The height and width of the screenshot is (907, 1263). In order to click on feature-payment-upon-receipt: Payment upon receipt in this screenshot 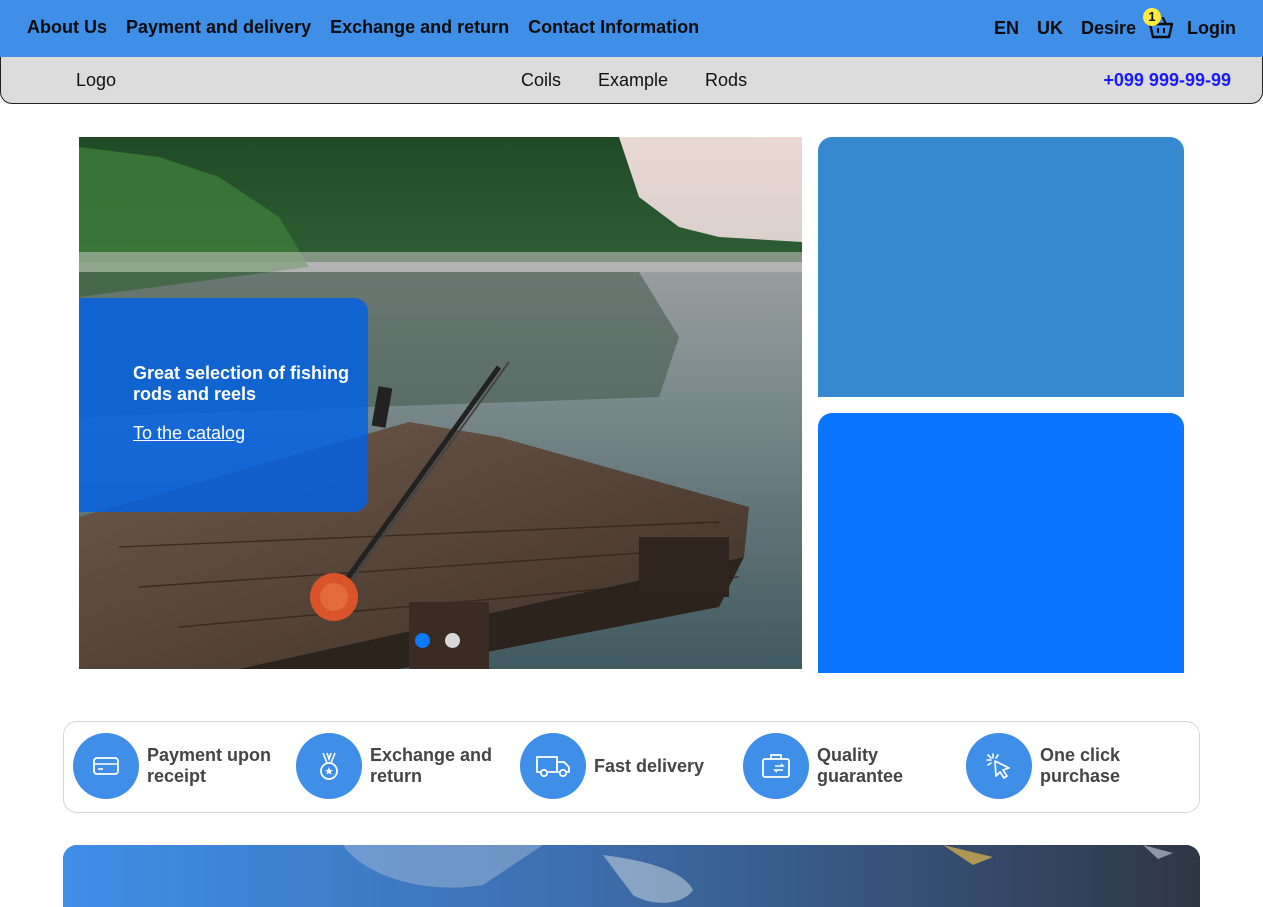, I will do `click(175, 766)`.